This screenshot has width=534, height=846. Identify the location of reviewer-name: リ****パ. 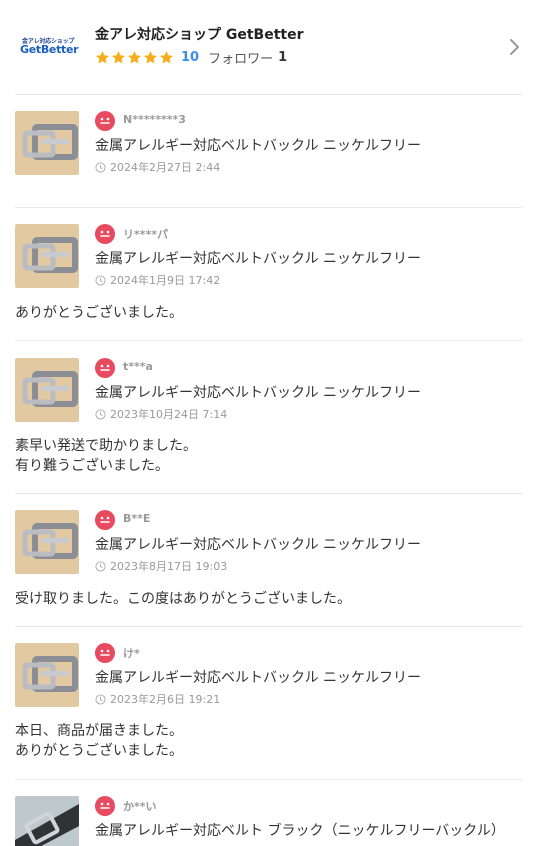
(146, 234).